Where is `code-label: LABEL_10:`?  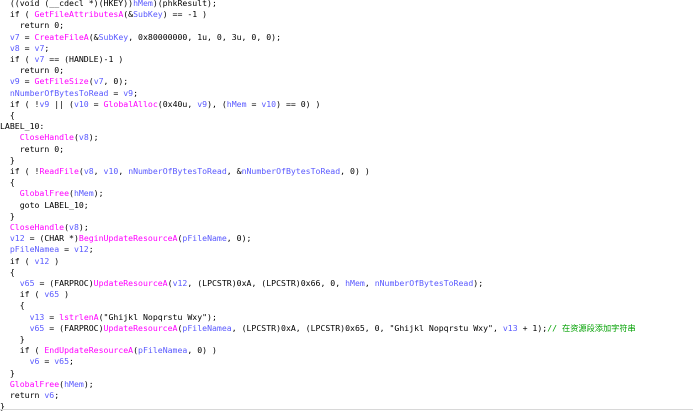 code-label: LABEL_10: is located at coordinates (22, 126).